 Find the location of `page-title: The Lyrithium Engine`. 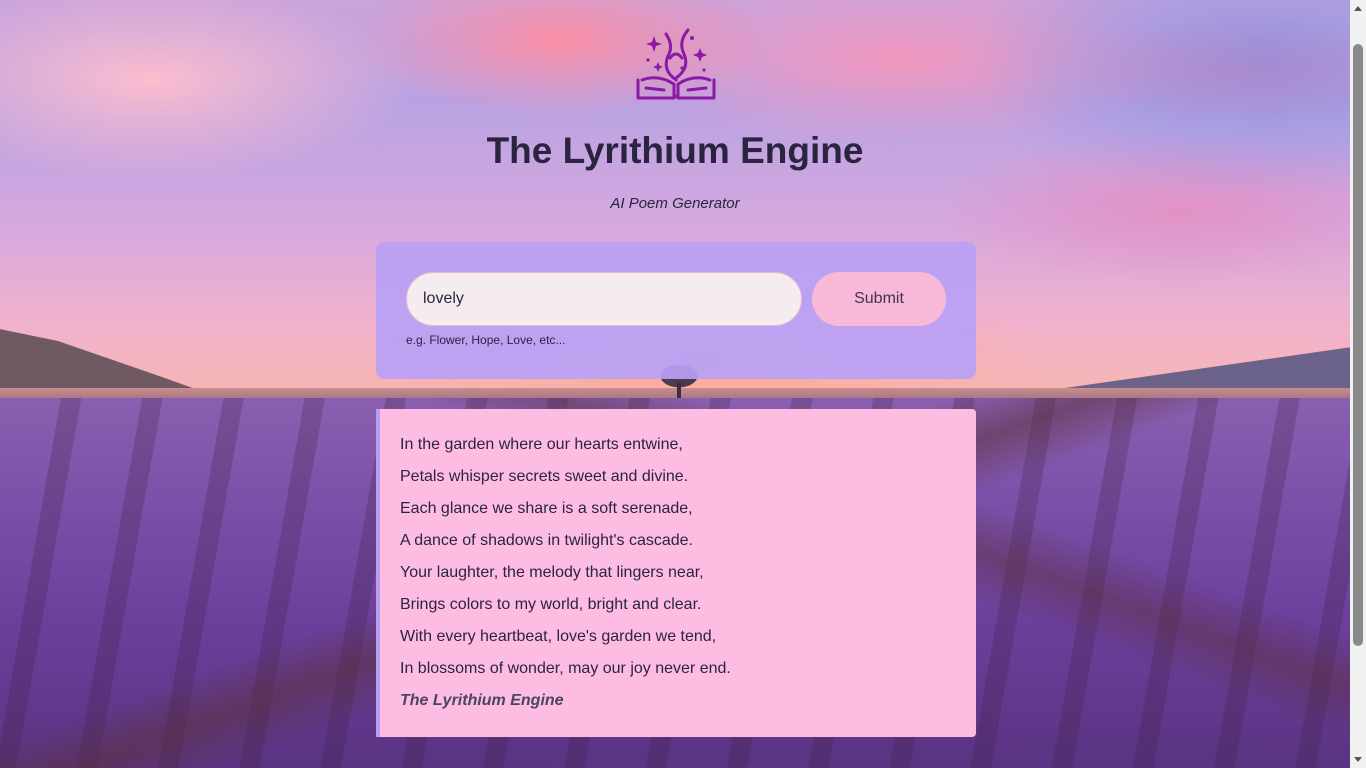

page-title: The Lyrithium Engine is located at coordinates (675, 150).